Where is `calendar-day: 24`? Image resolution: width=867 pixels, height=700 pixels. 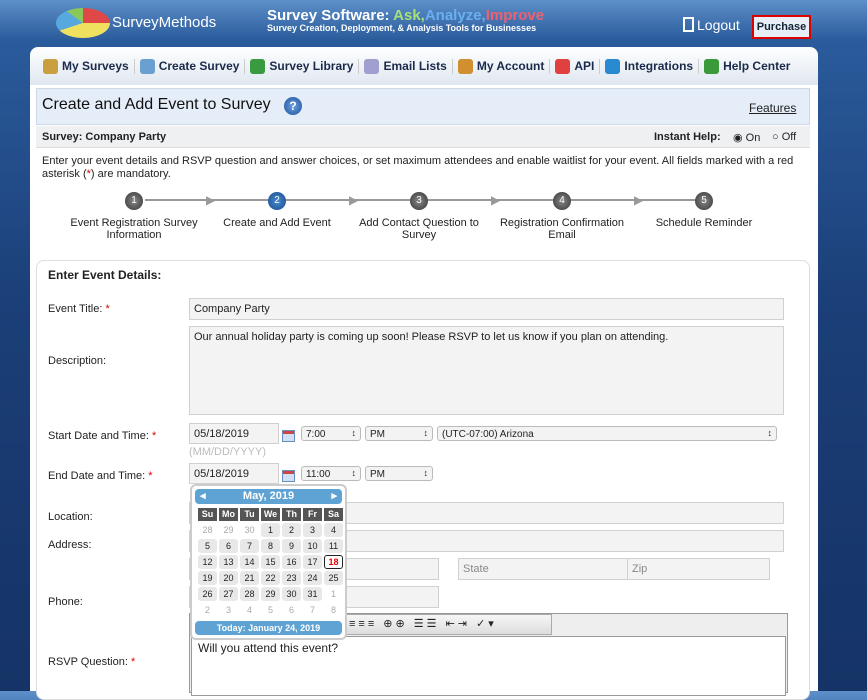 calendar-day: 24 is located at coordinates (312, 578).